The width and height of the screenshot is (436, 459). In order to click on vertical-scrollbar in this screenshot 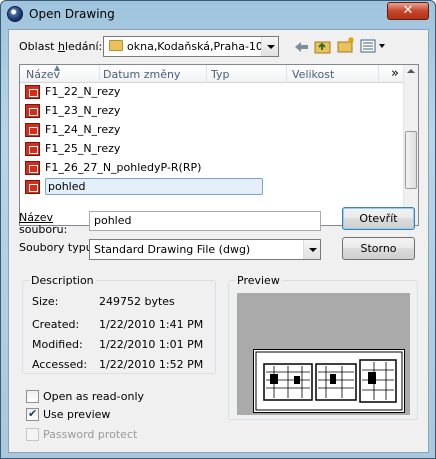, I will do `click(410, 145)`.